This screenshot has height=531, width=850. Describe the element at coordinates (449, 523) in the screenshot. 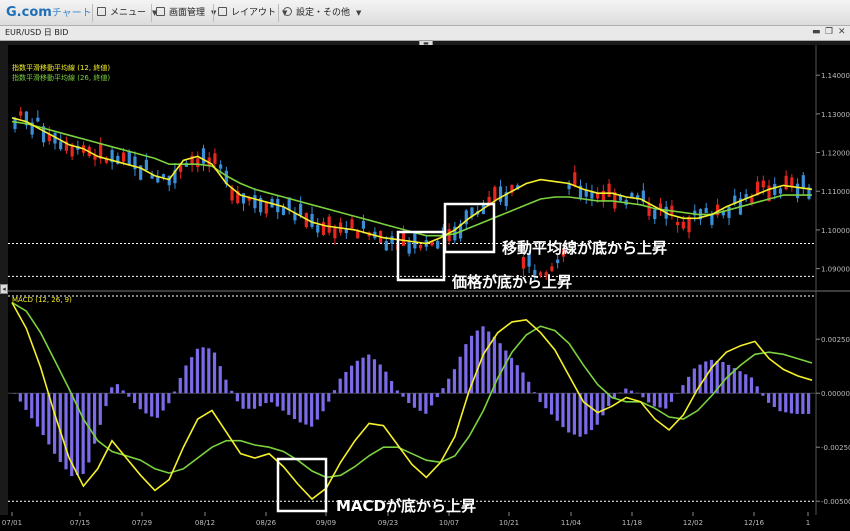

I see `time-tick-label: 10/07` at that location.